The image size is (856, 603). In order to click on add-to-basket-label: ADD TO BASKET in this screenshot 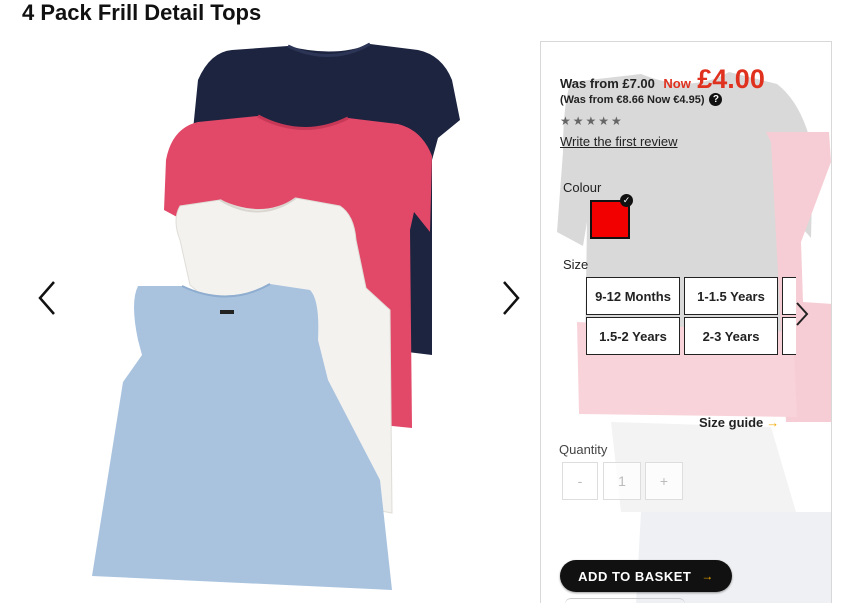, I will do `click(635, 576)`.